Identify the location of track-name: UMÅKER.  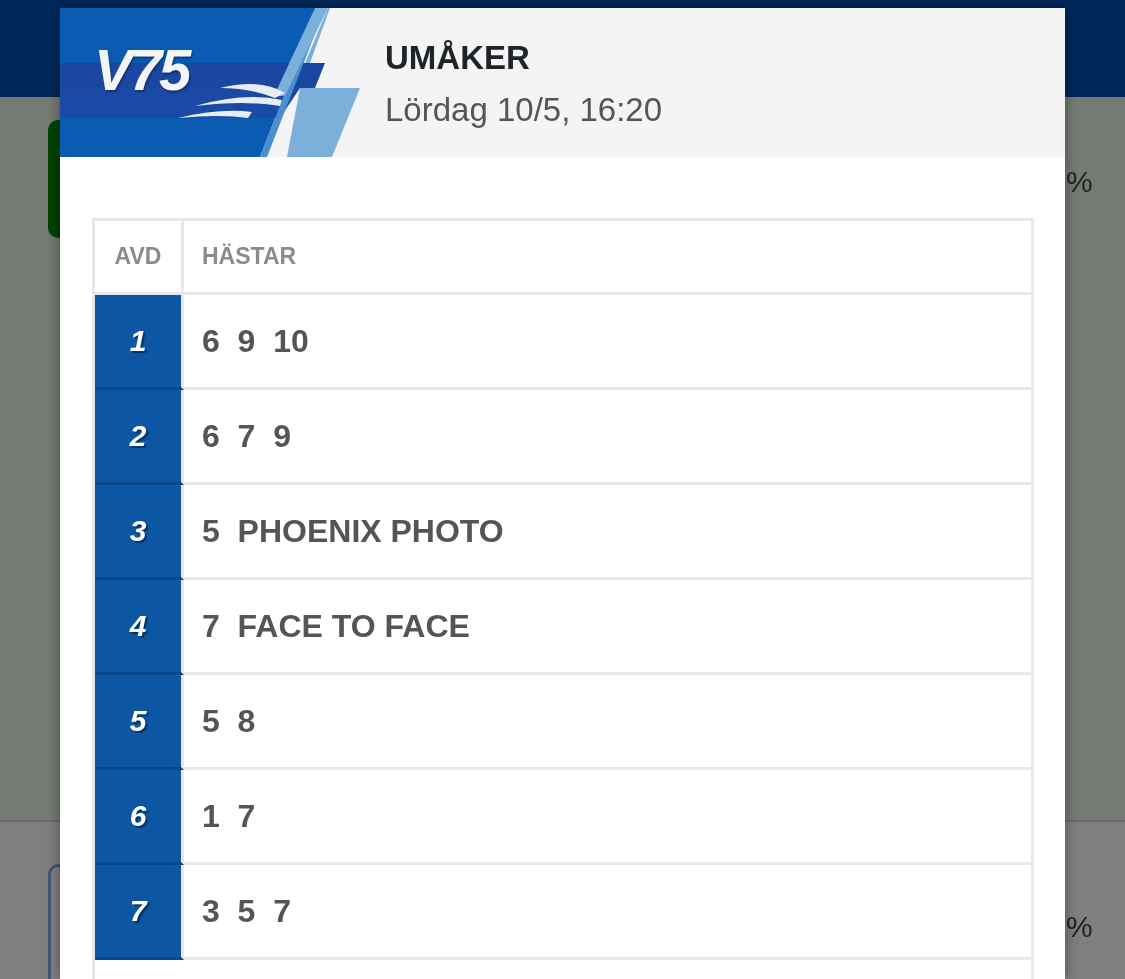
(458, 58).